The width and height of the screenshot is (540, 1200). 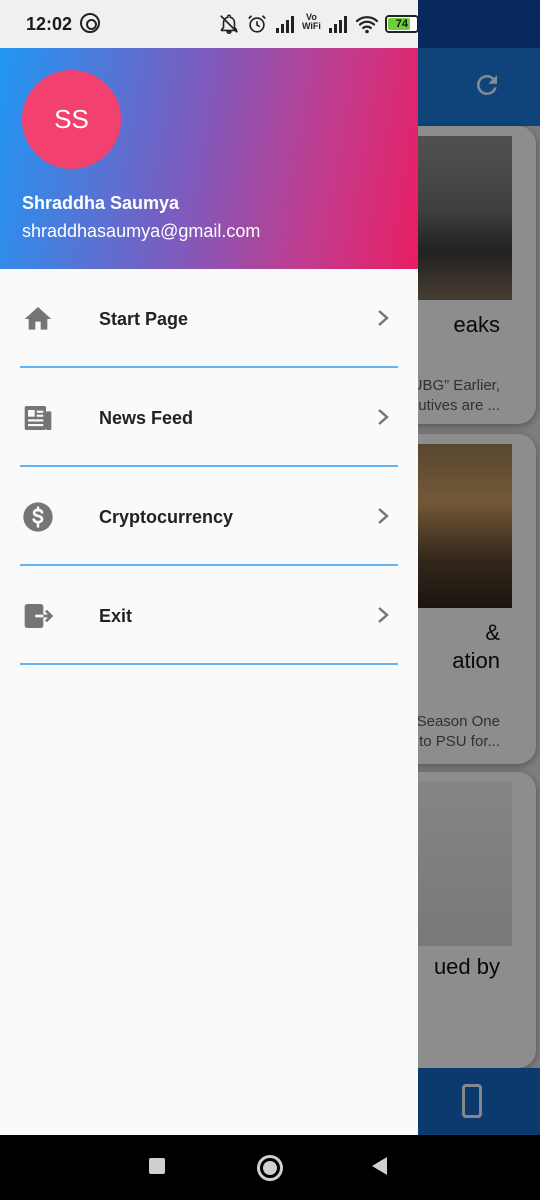 What do you see at coordinates (146, 418) in the screenshot?
I see `menu-item-label: News Feed` at bounding box center [146, 418].